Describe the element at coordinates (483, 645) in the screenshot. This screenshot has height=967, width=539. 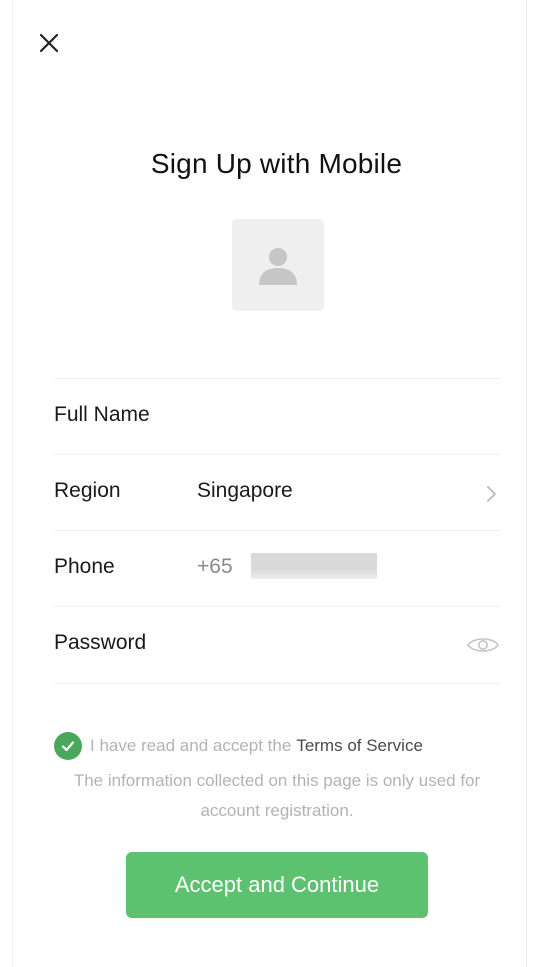
I see `eye-icon` at that location.